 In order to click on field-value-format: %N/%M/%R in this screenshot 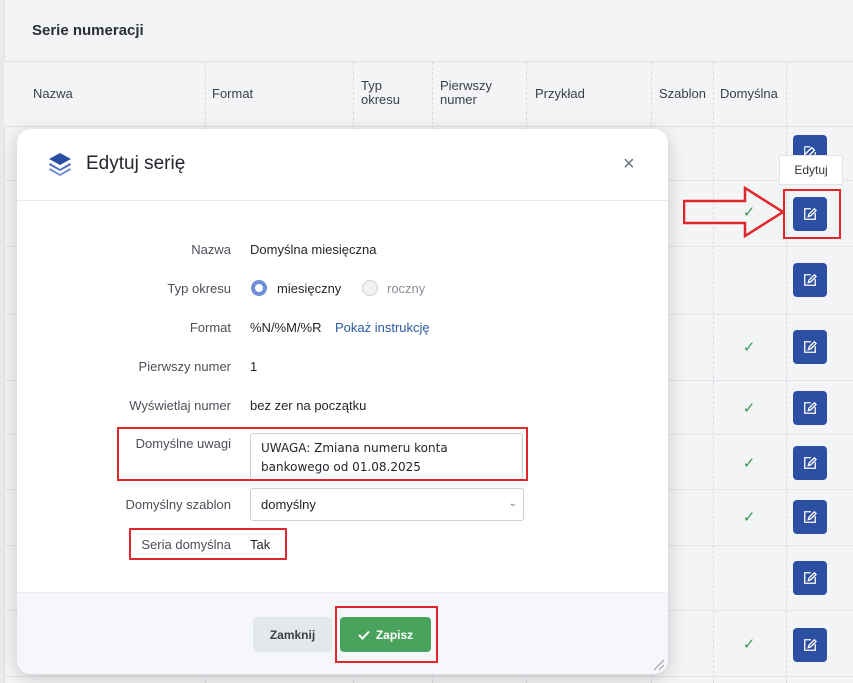, I will do `click(286, 327)`.